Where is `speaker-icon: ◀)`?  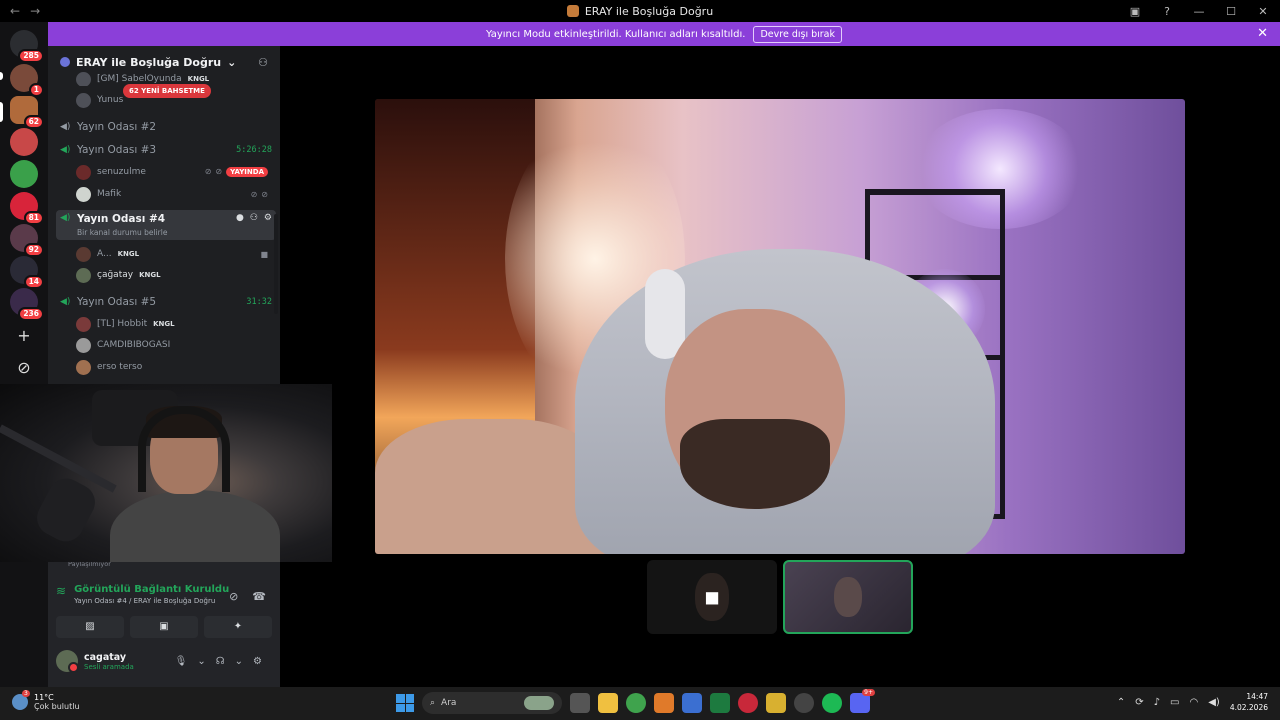 speaker-icon: ◀) is located at coordinates (65, 302).